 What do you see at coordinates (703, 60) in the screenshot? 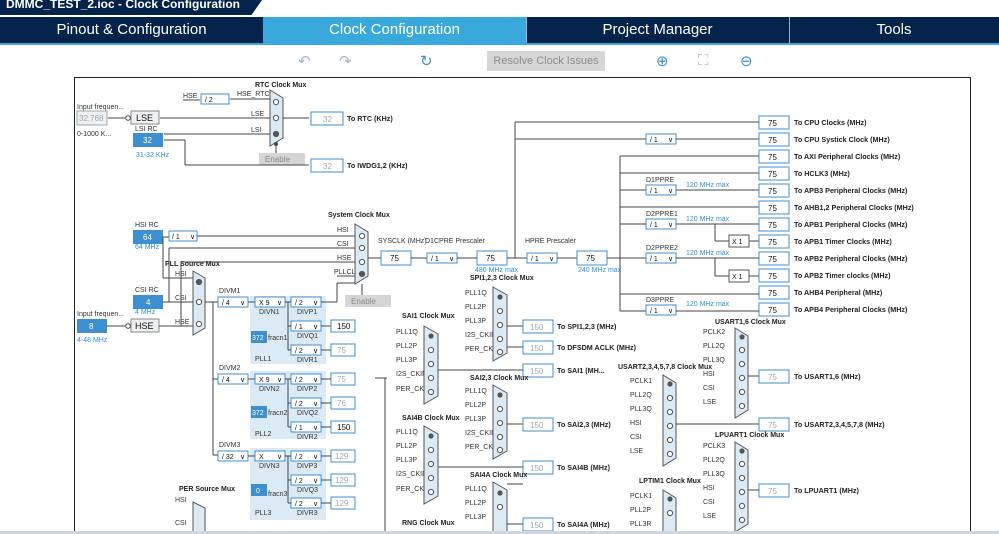
I see `fit-screen-icon: ⛶` at bounding box center [703, 60].